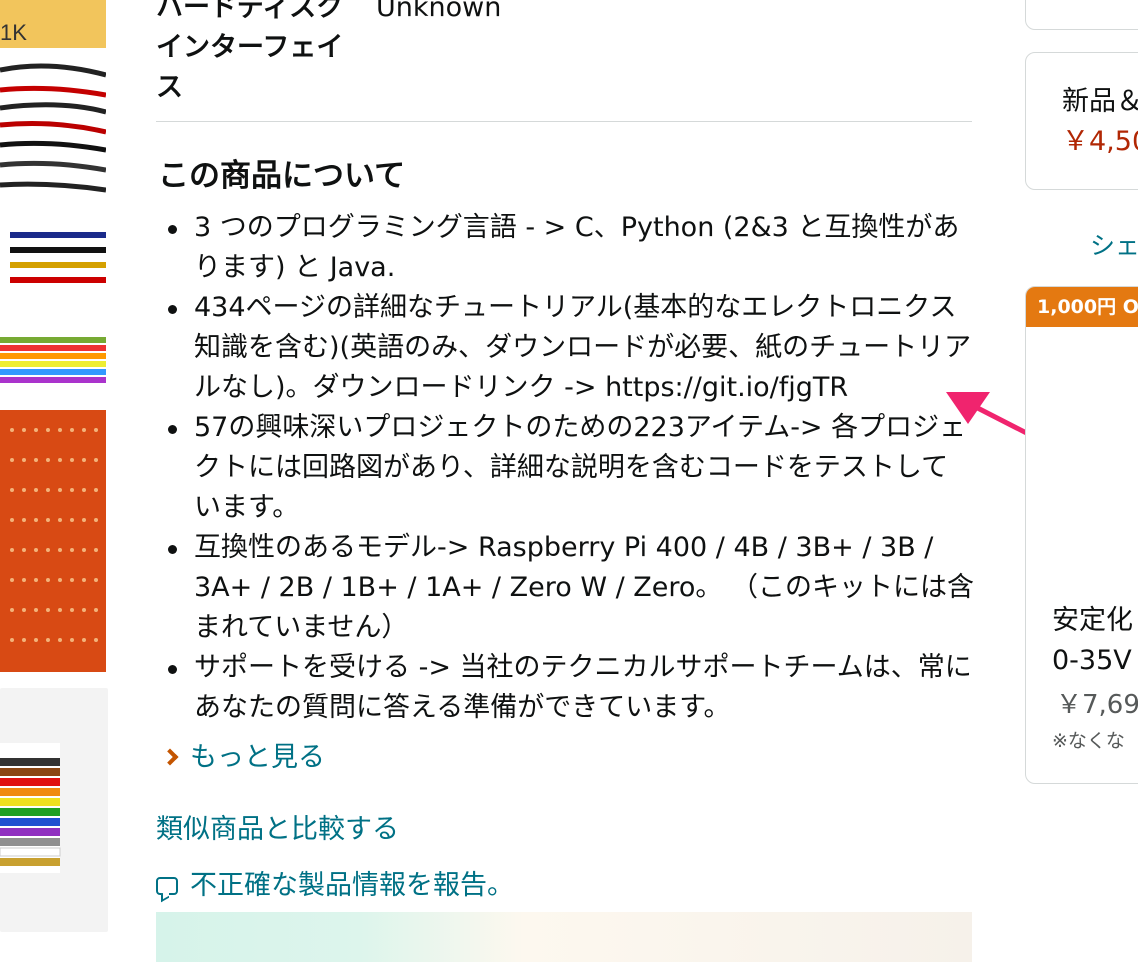 Image resolution: width=1138 pixels, height=962 pixels. Describe the element at coordinates (1092, 660) in the screenshot. I see `sponsored-product-spec: 0-35V` at that location.